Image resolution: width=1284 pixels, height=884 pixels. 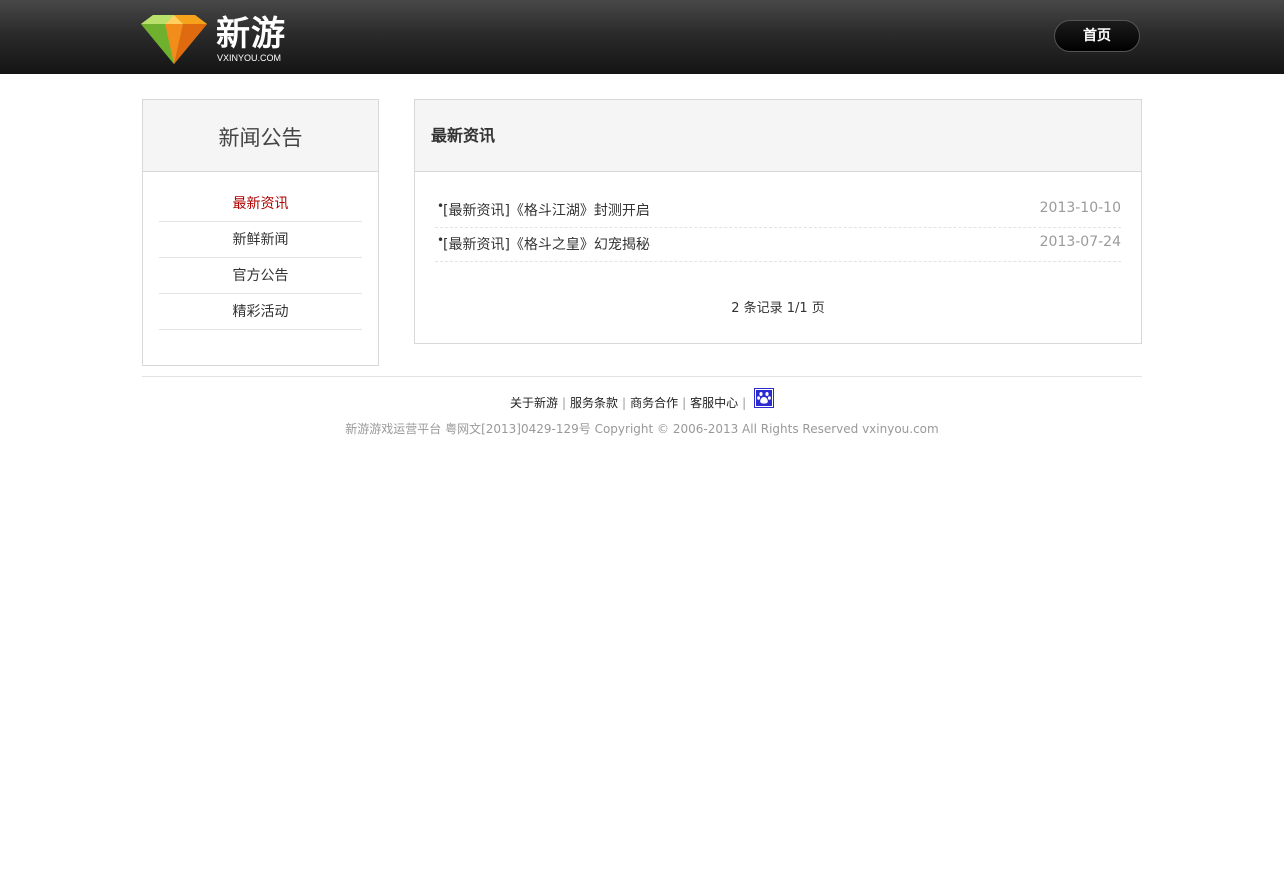 I want to click on gem-logo-icon, so click(x=174, y=39).